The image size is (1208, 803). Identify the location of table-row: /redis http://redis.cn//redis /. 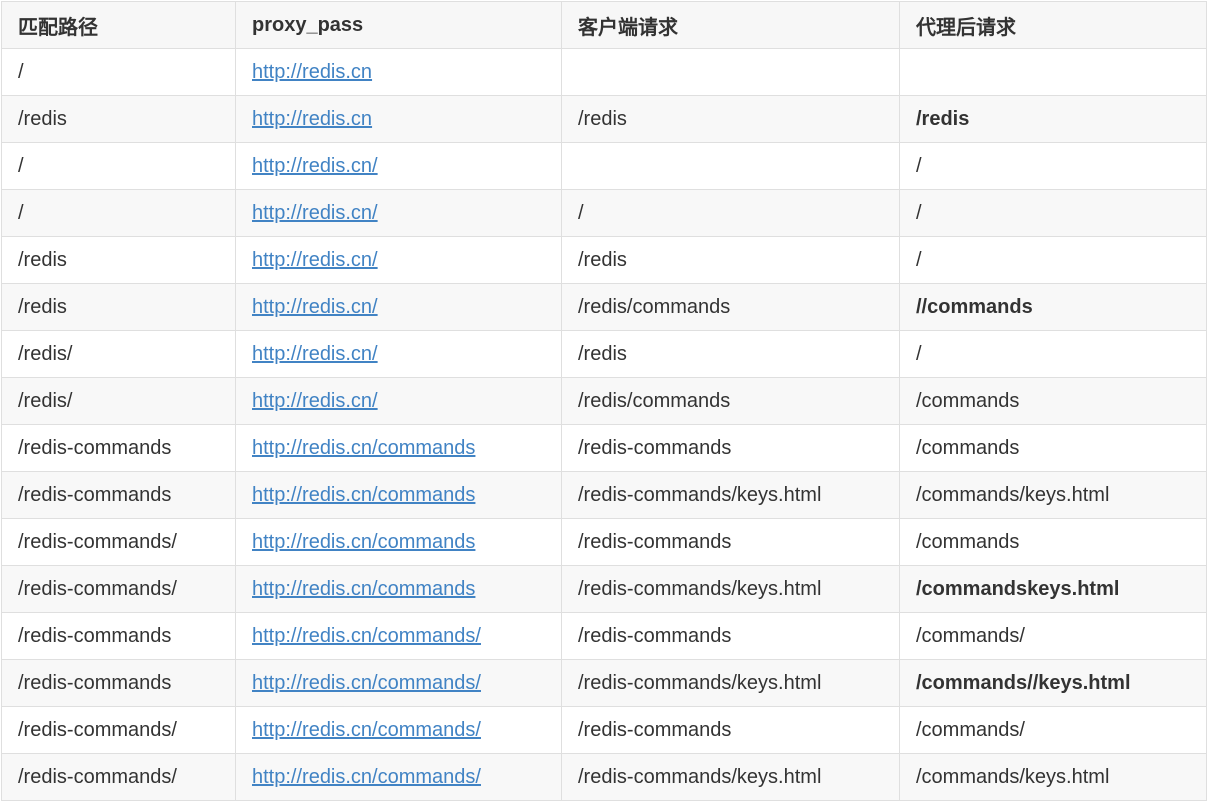
(604, 260).